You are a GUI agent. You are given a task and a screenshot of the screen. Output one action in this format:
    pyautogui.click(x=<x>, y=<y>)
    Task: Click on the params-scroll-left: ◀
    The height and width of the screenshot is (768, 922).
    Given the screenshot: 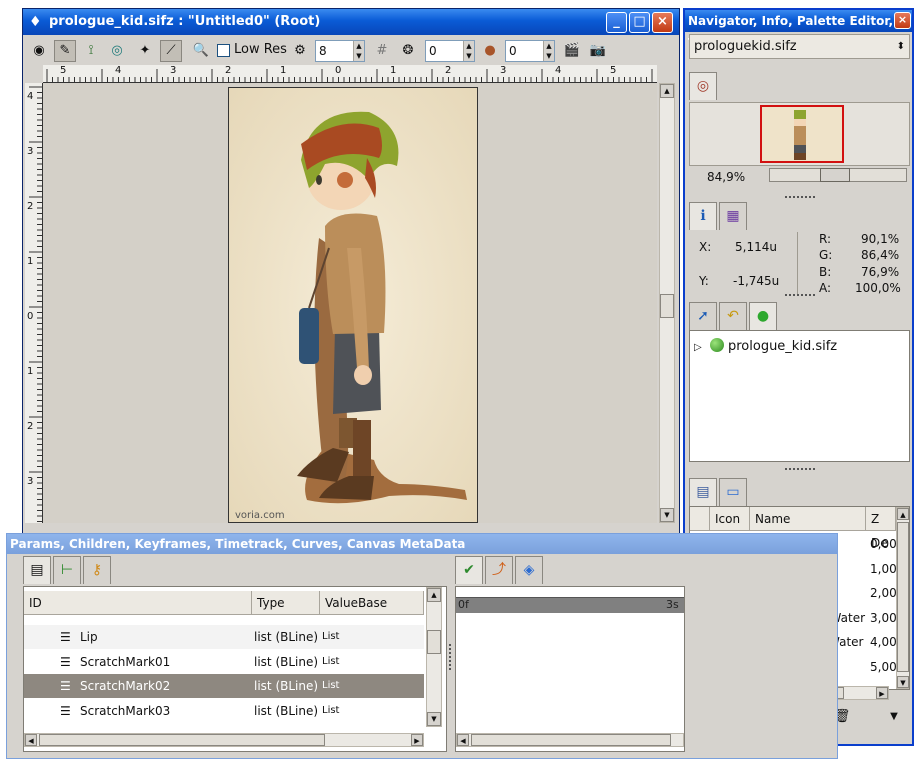 What is the action you would take?
    pyautogui.click(x=31, y=740)
    